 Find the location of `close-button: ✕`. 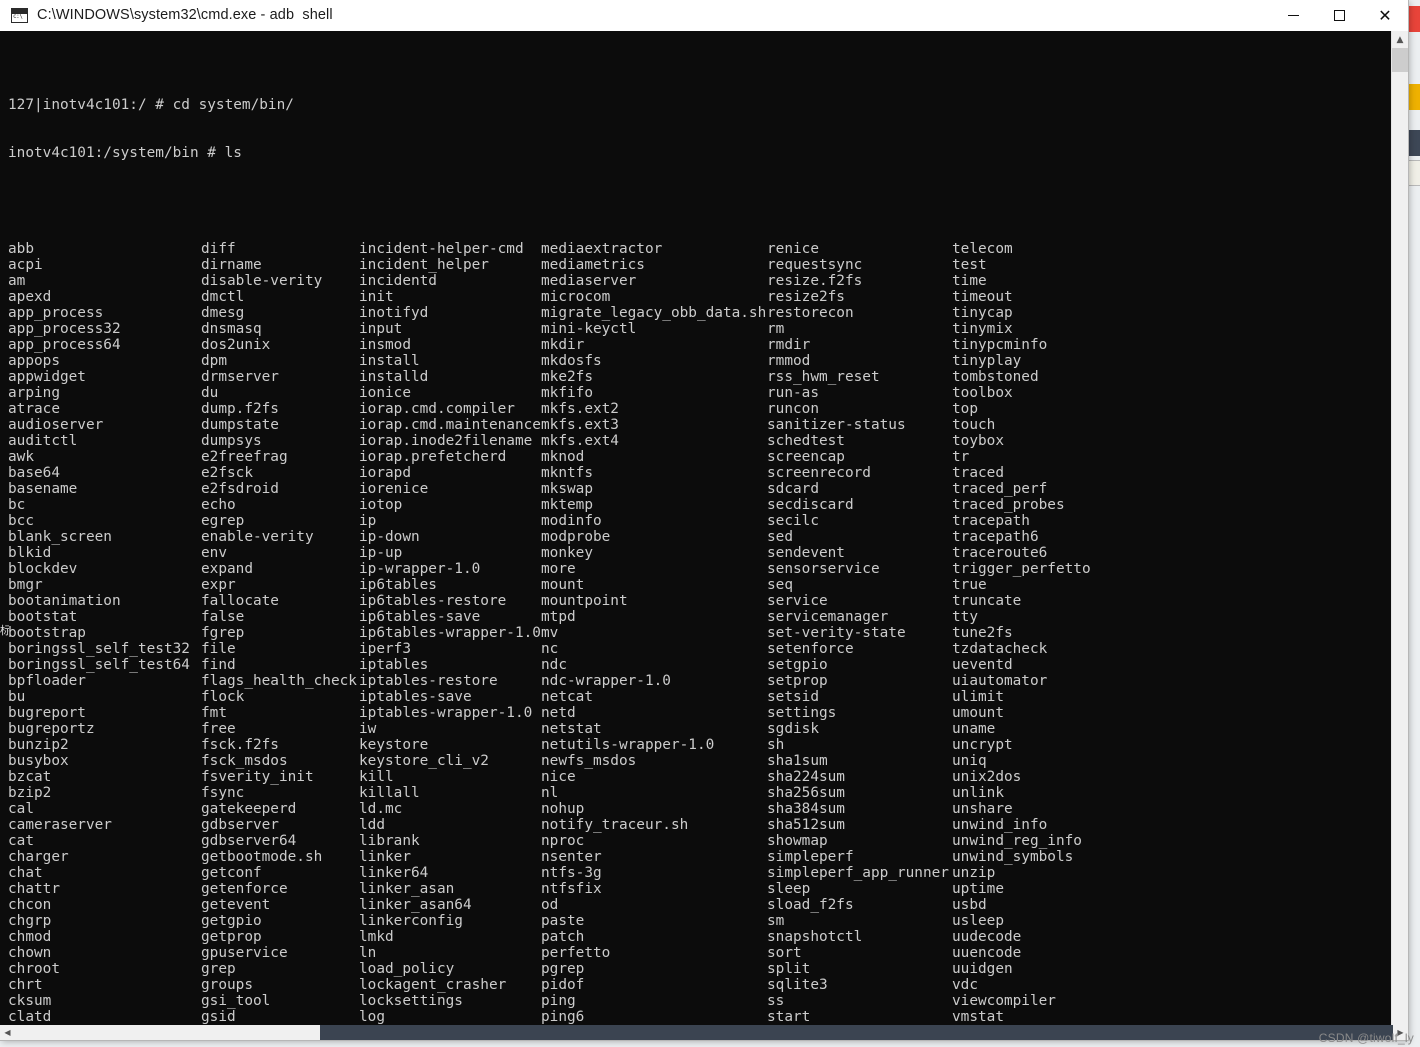

close-button: ✕ is located at coordinates (1385, 15).